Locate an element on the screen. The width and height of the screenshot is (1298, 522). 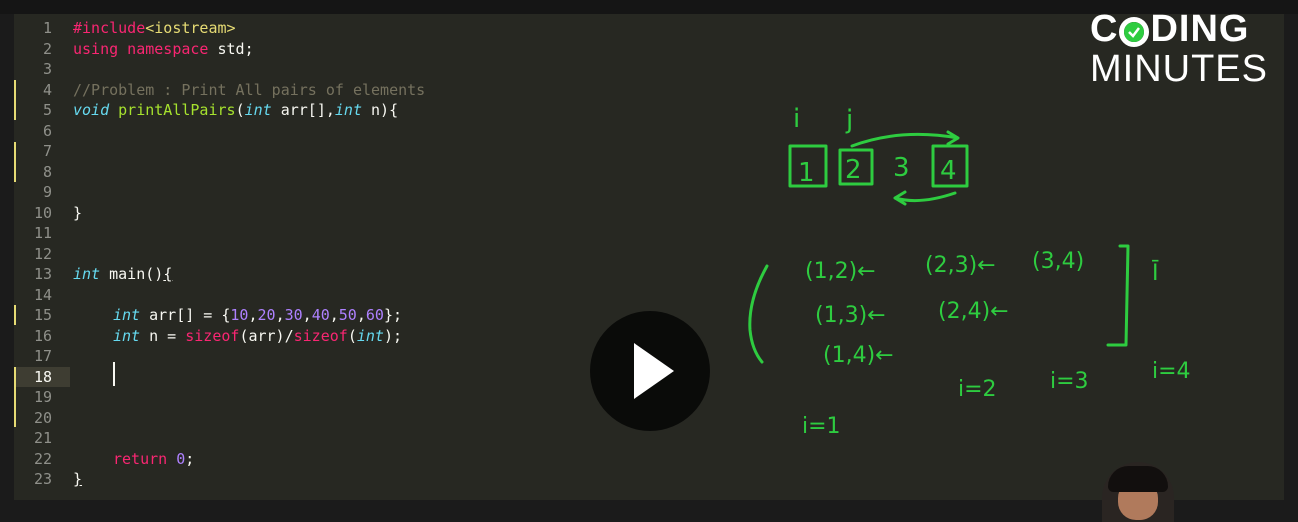
left-bracket is located at coordinates (758, 314).